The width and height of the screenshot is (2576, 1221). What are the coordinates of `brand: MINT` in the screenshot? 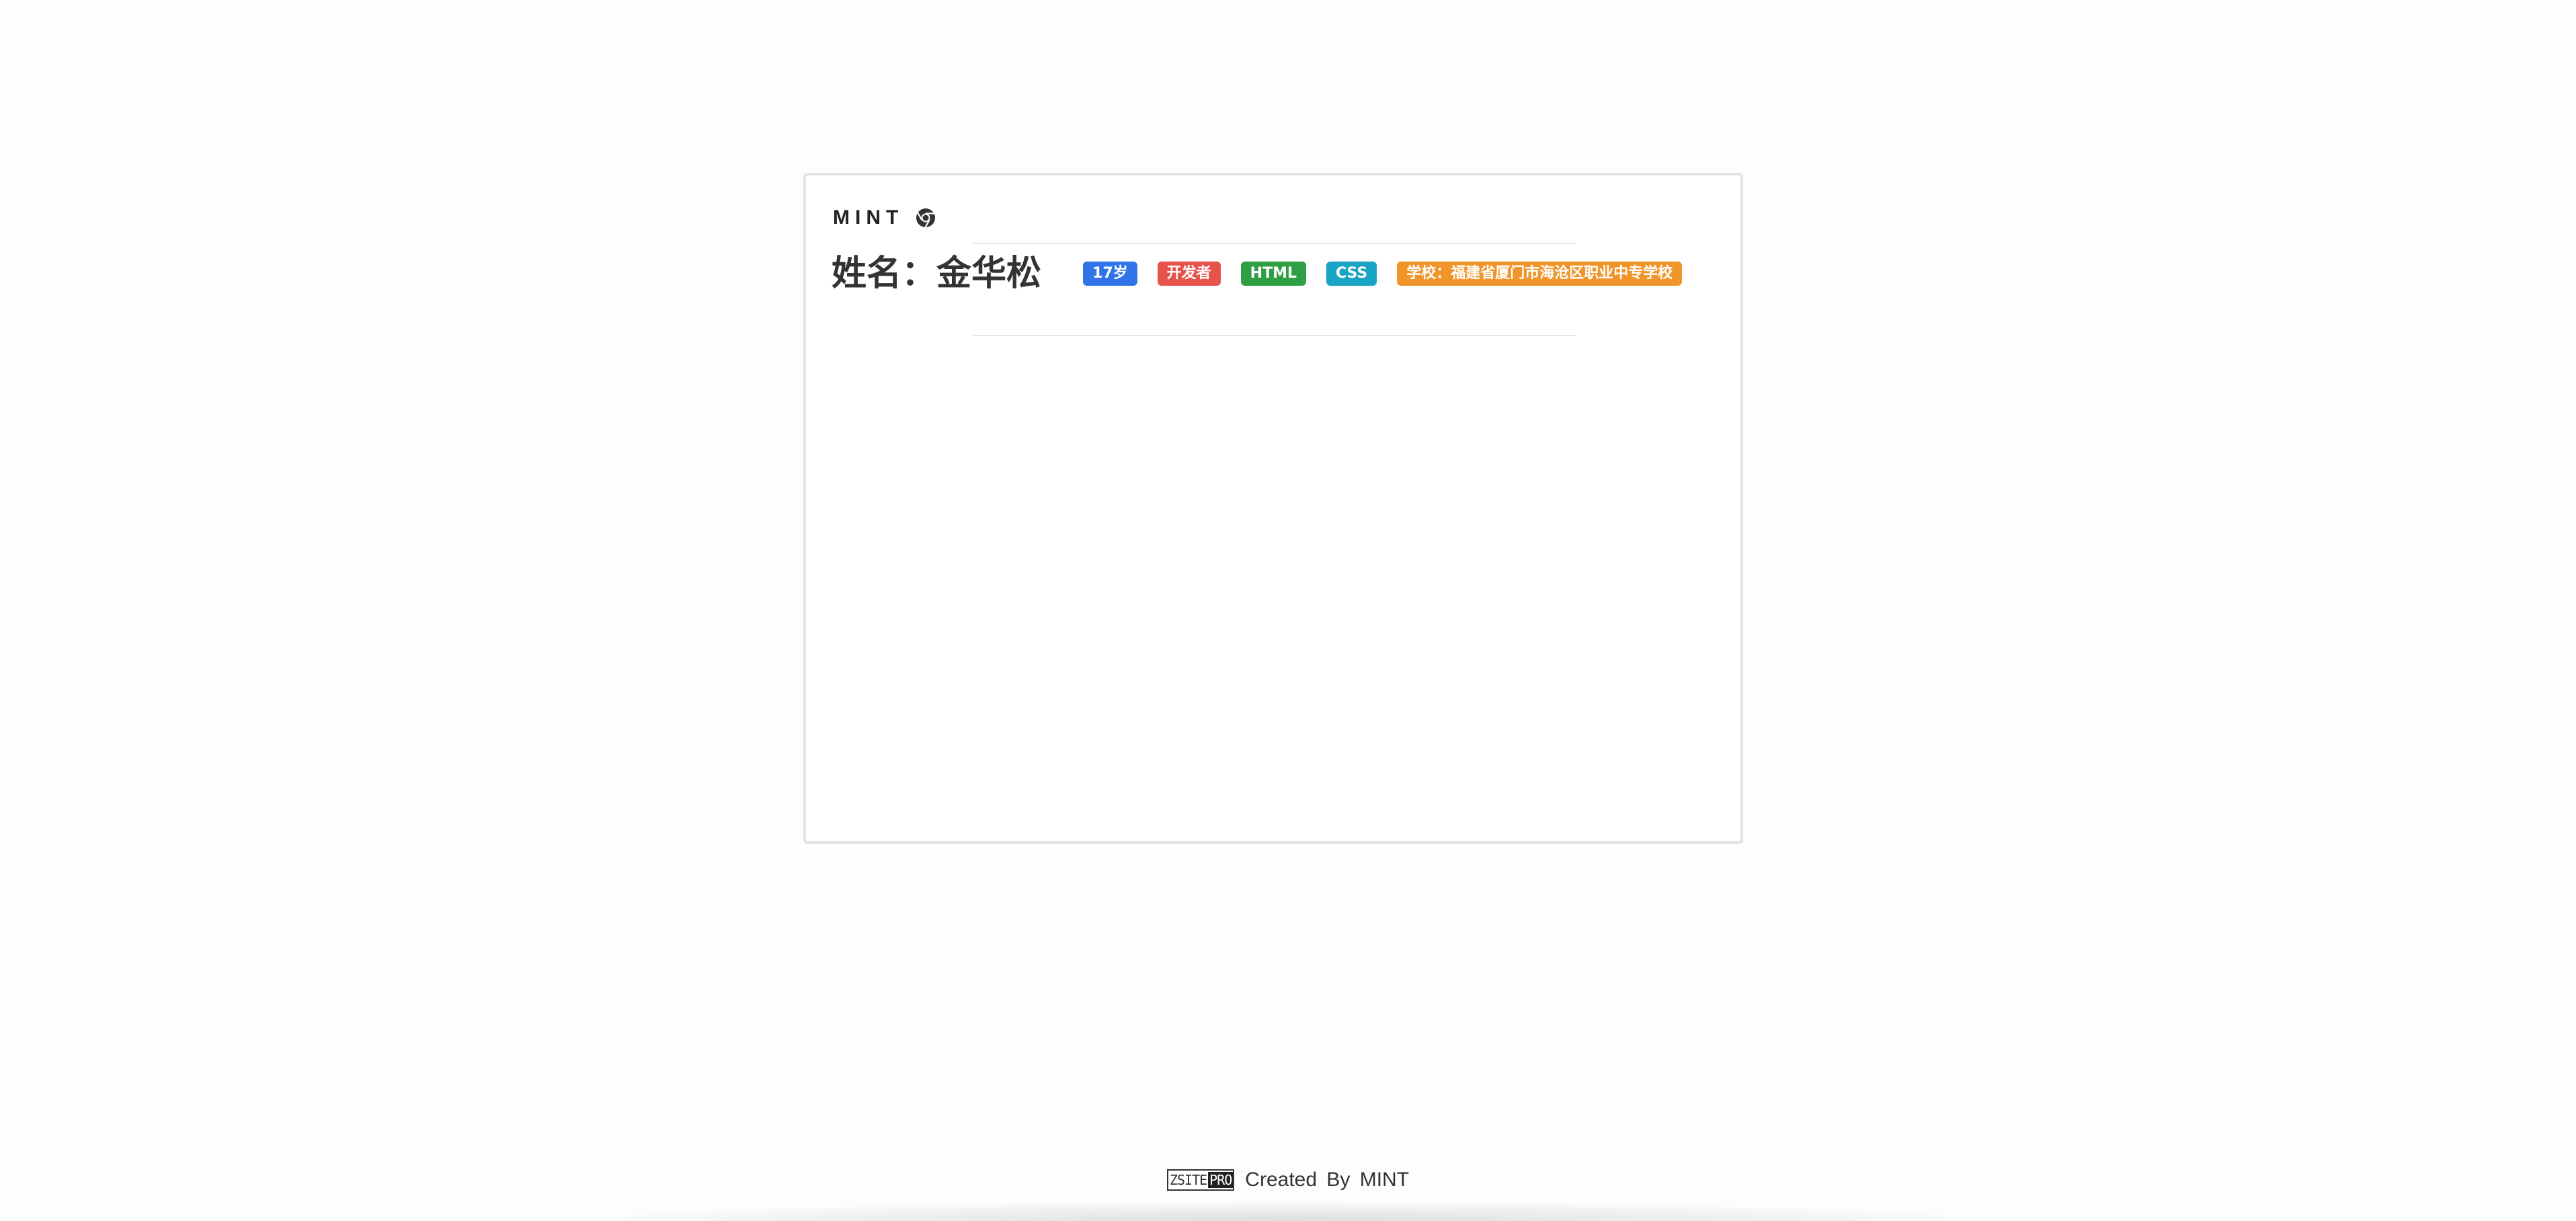 It's located at (884, 217).